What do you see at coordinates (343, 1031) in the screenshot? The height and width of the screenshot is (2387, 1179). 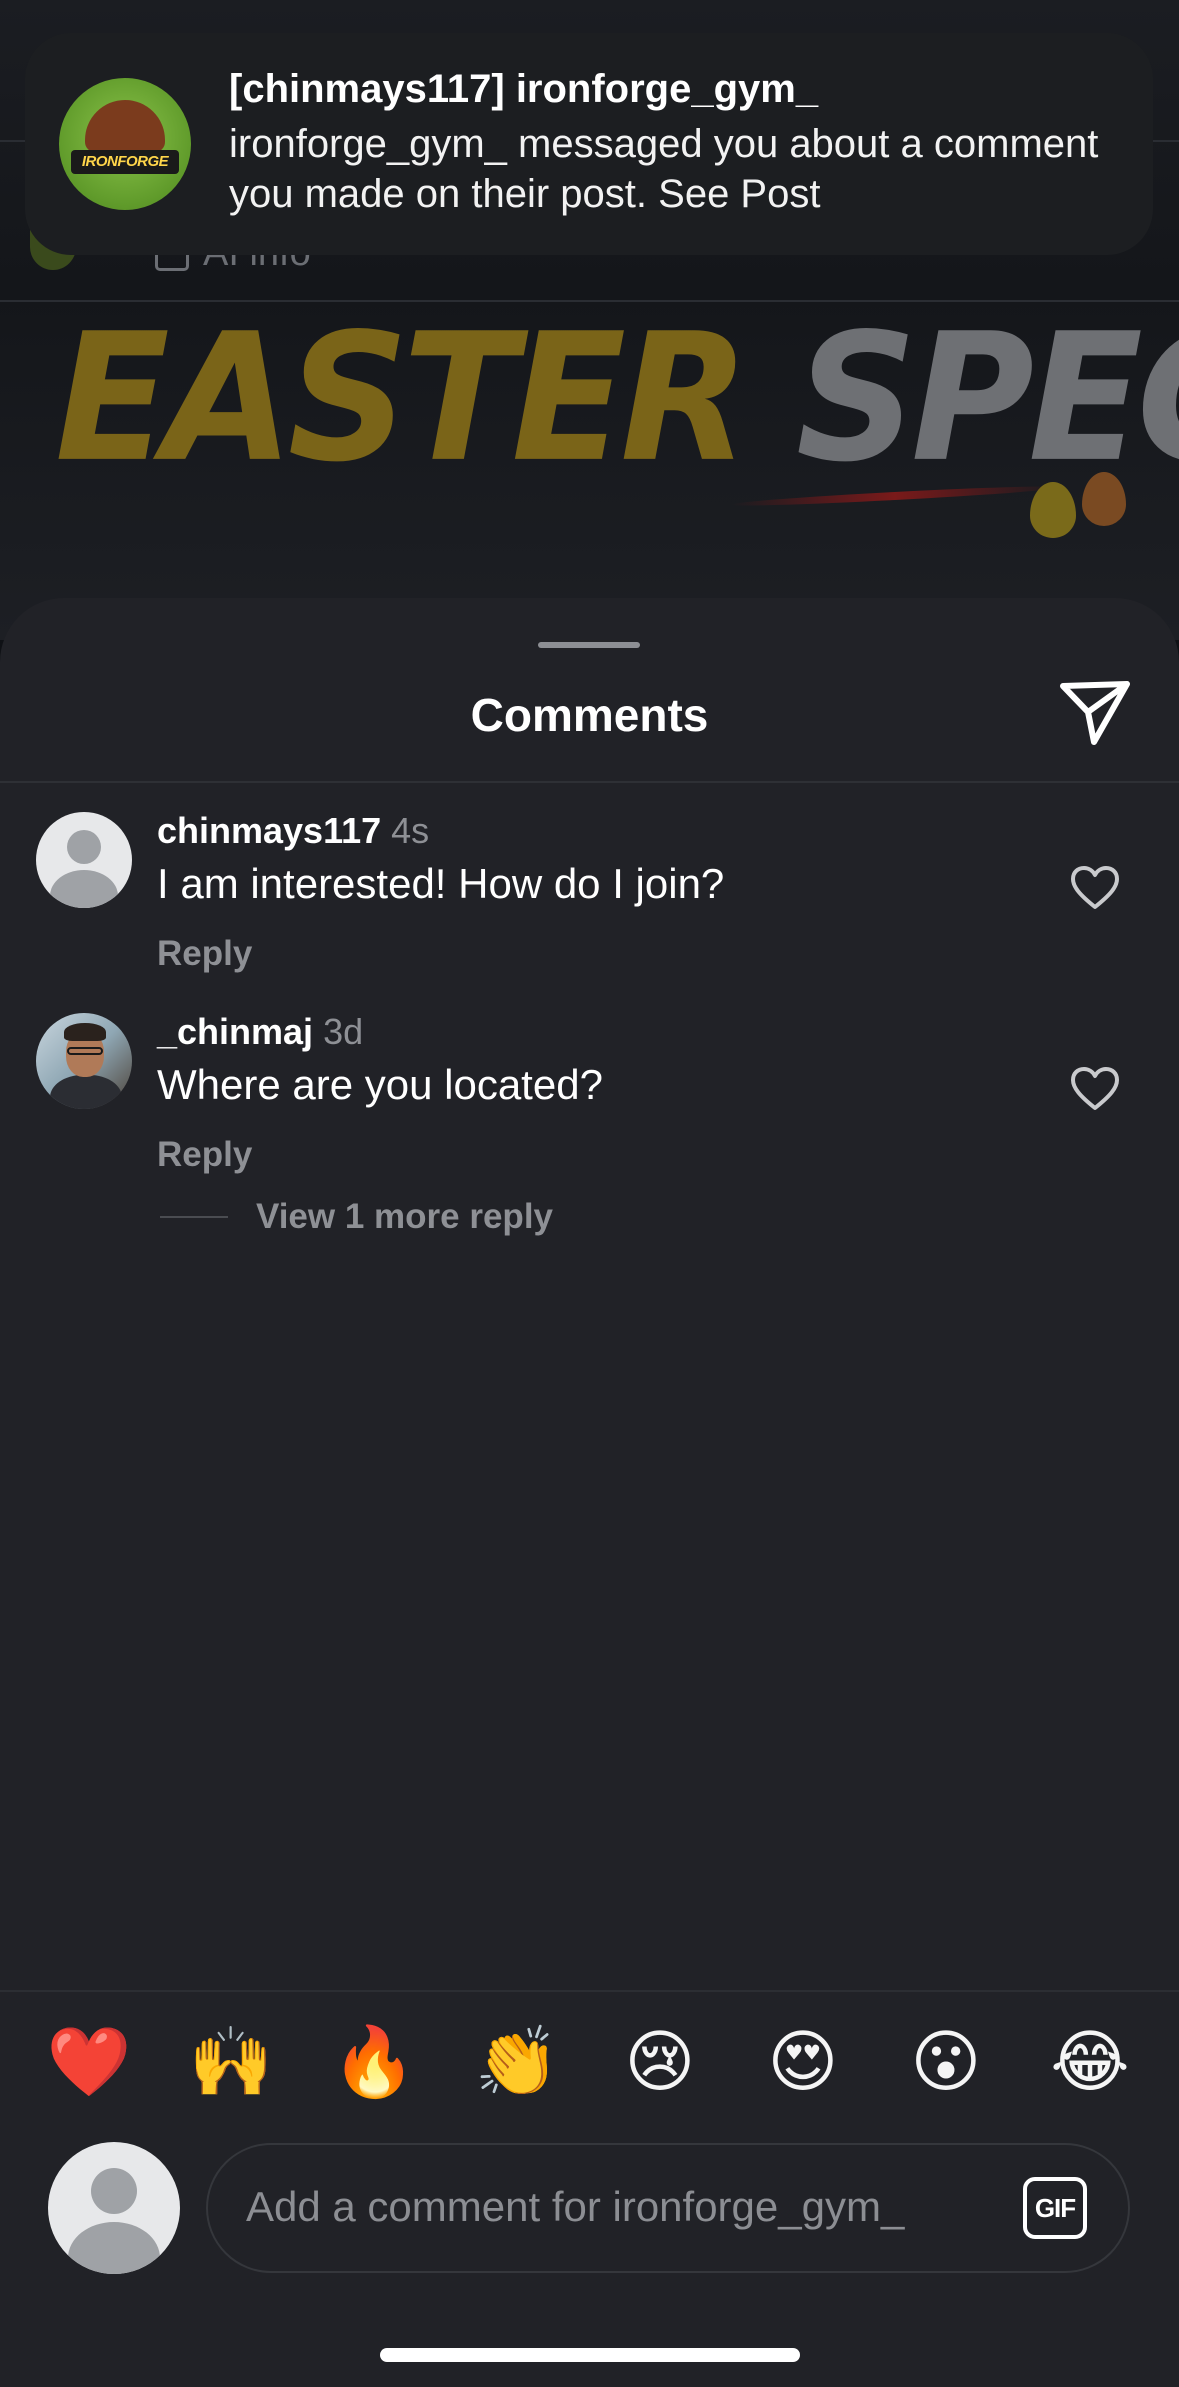 I see `comment-time: 3d` at bounding box center [343, 1031].